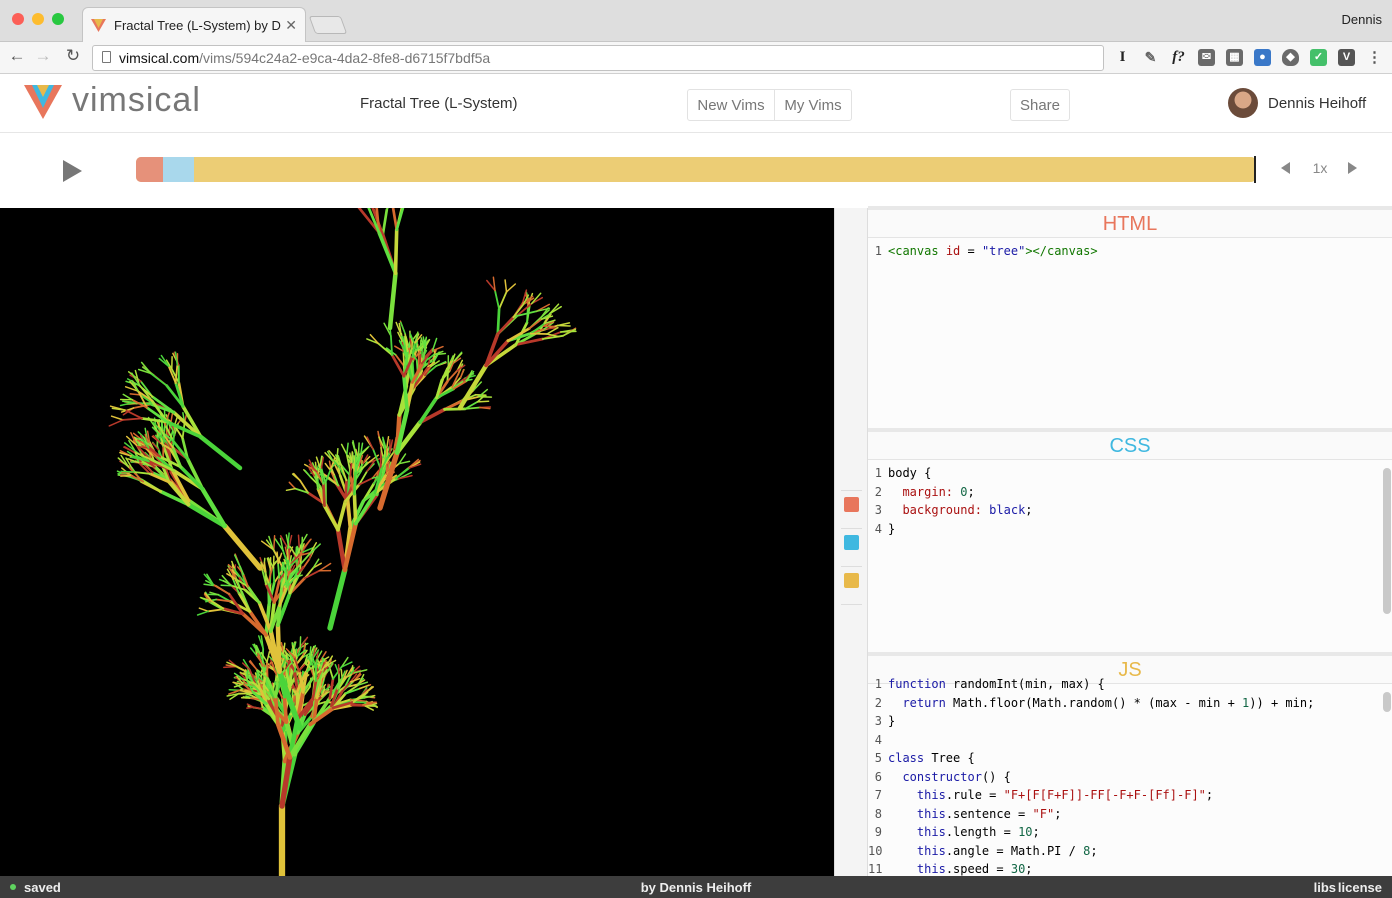 The image size is (1392, 898). Describe the element at coordinates (73, 56) in the screenshot. I see `reload-icon: ↻` at that location.